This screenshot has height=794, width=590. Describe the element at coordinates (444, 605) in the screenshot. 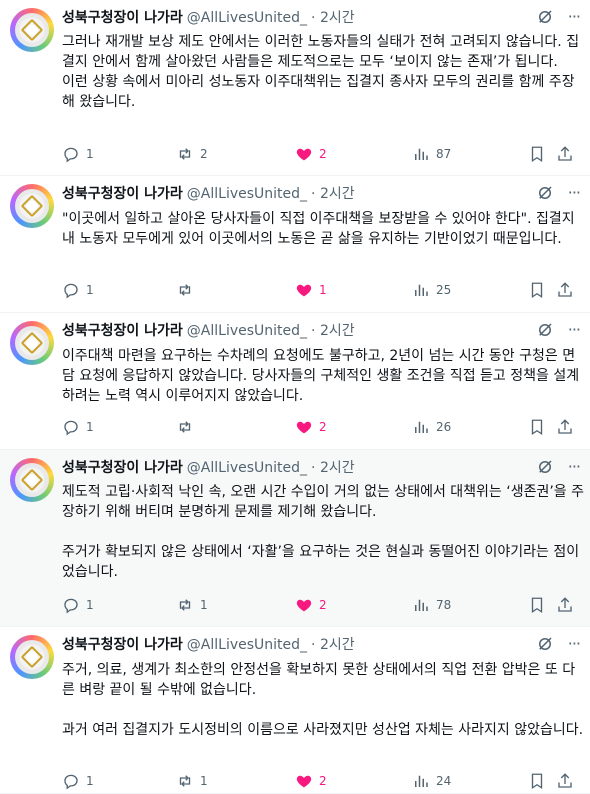

I see `views-count: 78` at that location.